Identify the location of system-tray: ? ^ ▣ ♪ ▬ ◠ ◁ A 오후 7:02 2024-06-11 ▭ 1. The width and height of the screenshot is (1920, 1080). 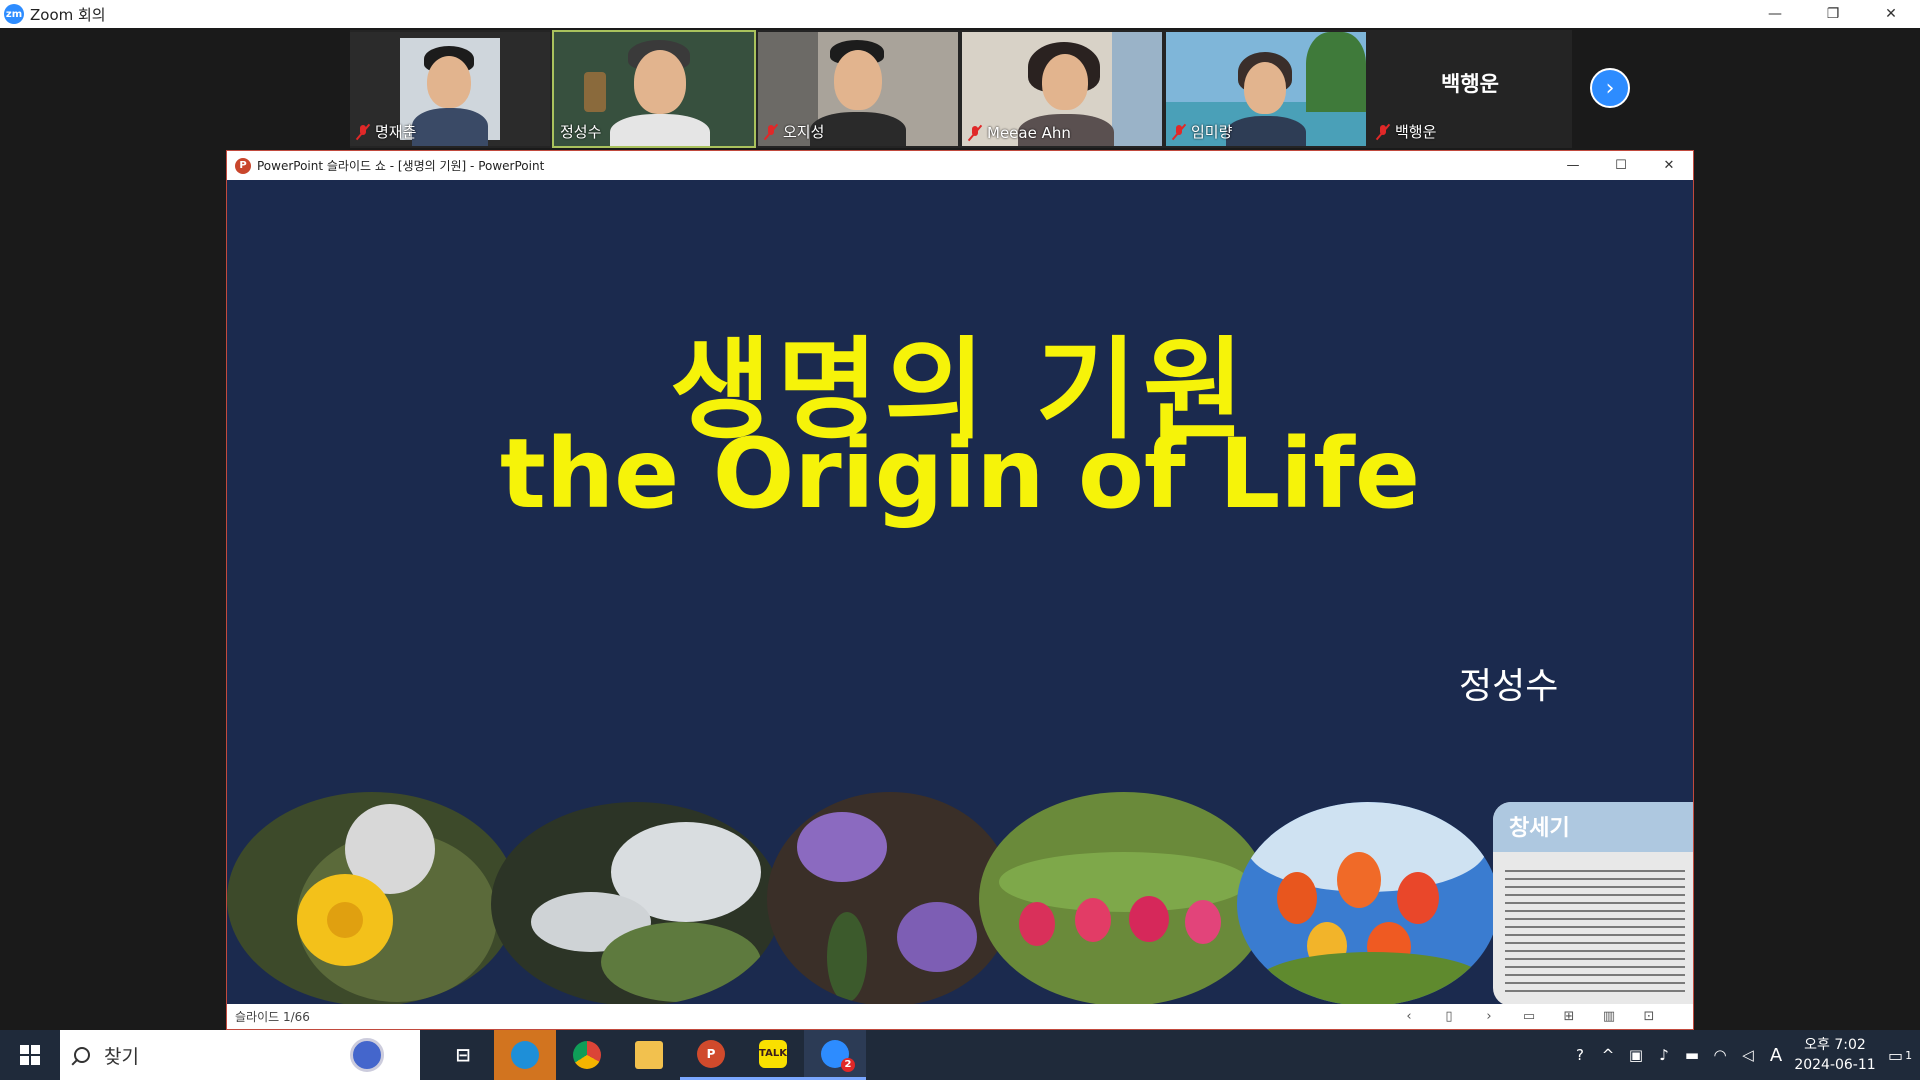
(1743, 1055).